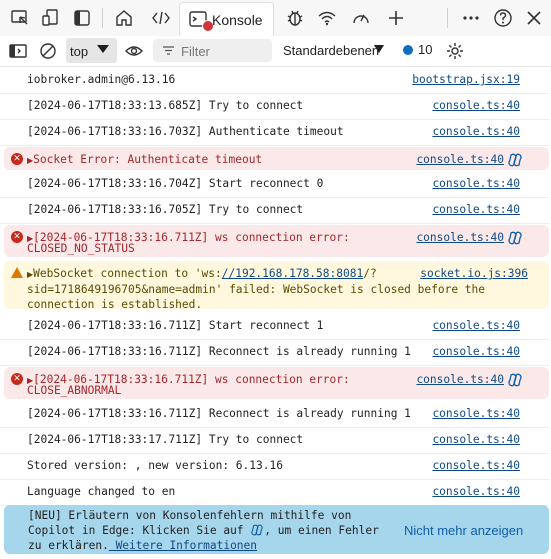  What do you see at coordinates (91, 50) in the screenshot?
I see `context-selector: top` at bounding box center [91, 50].